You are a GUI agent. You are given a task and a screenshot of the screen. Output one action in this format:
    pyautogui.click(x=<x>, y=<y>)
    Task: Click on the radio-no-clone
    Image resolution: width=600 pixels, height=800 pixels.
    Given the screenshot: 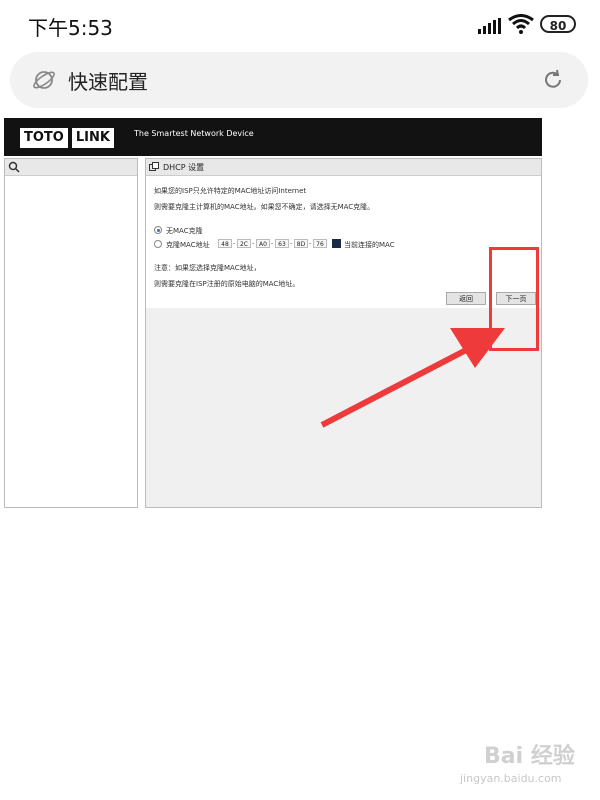 What is the action you would take?
    pyautogui.click(x=158, y=230)
    